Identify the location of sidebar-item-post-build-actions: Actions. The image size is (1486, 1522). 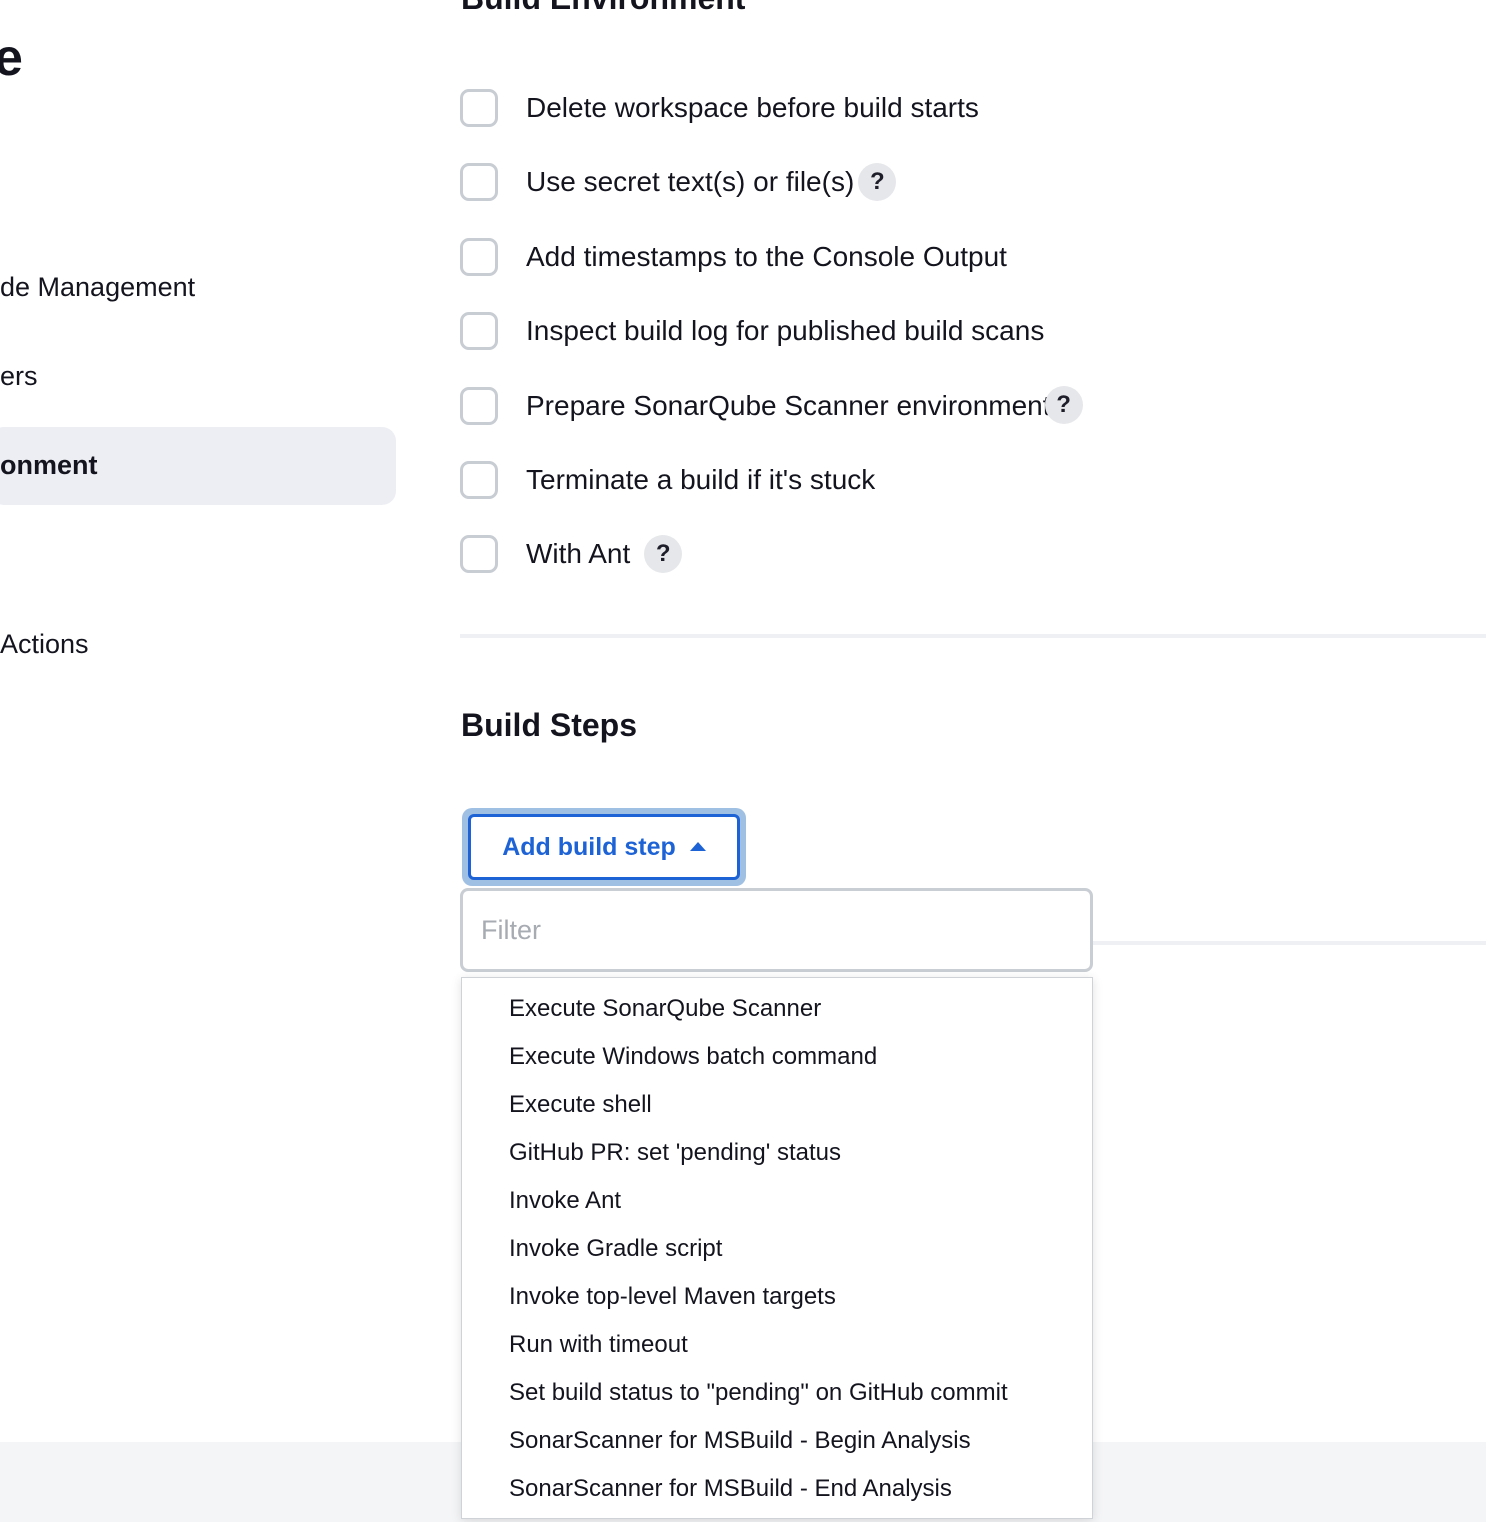
(44, 644).